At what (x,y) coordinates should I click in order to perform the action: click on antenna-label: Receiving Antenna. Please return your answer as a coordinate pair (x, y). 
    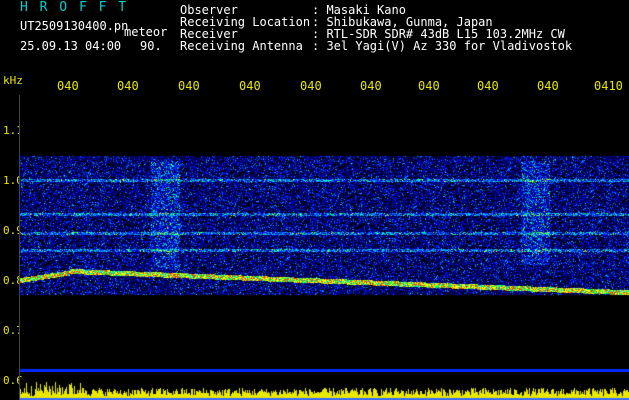
    Looking at the image, I should click on (241, 46).